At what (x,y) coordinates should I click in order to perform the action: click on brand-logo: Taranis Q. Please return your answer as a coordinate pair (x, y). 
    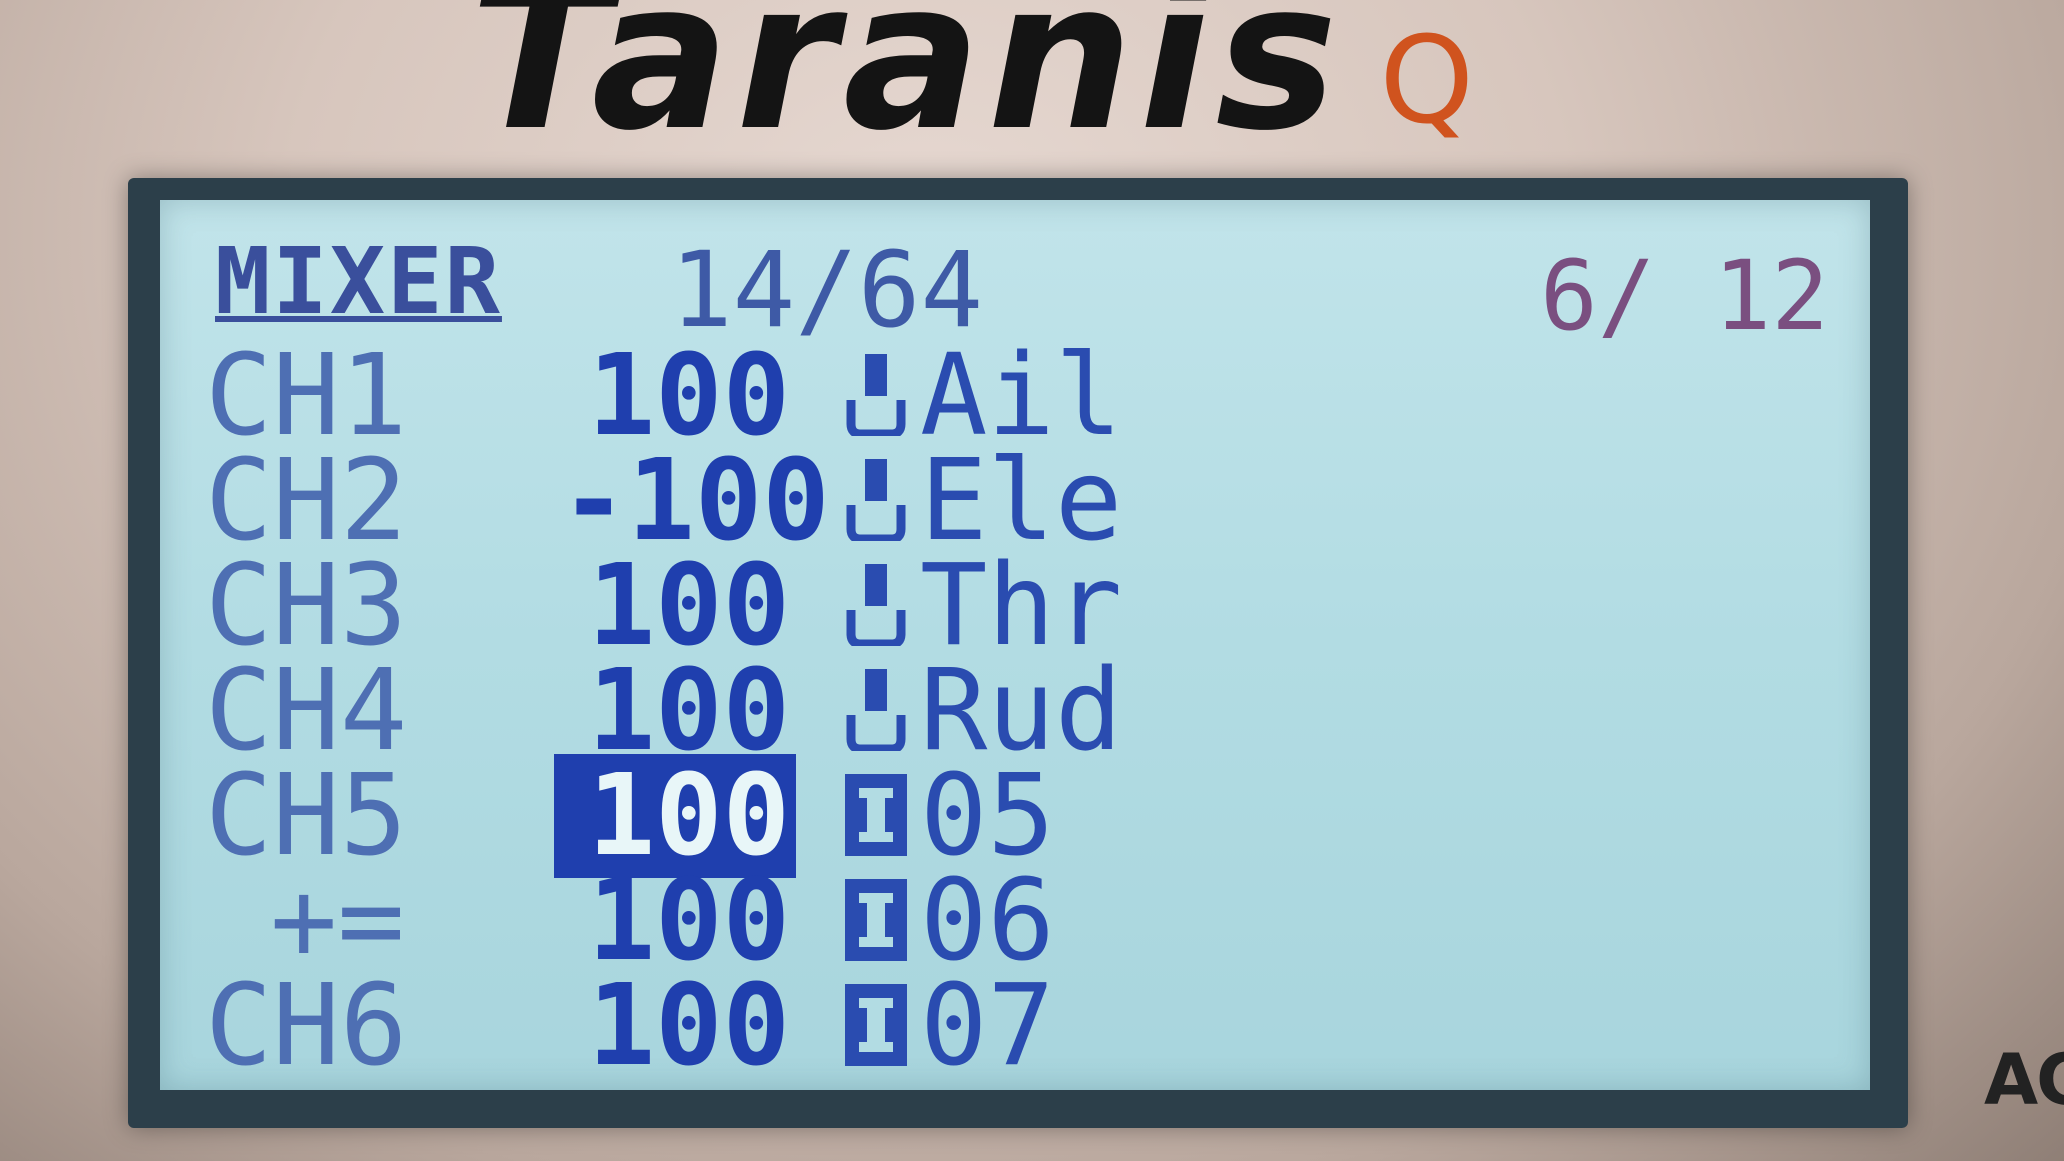
    Looking at the image, I should click on (972, 80).